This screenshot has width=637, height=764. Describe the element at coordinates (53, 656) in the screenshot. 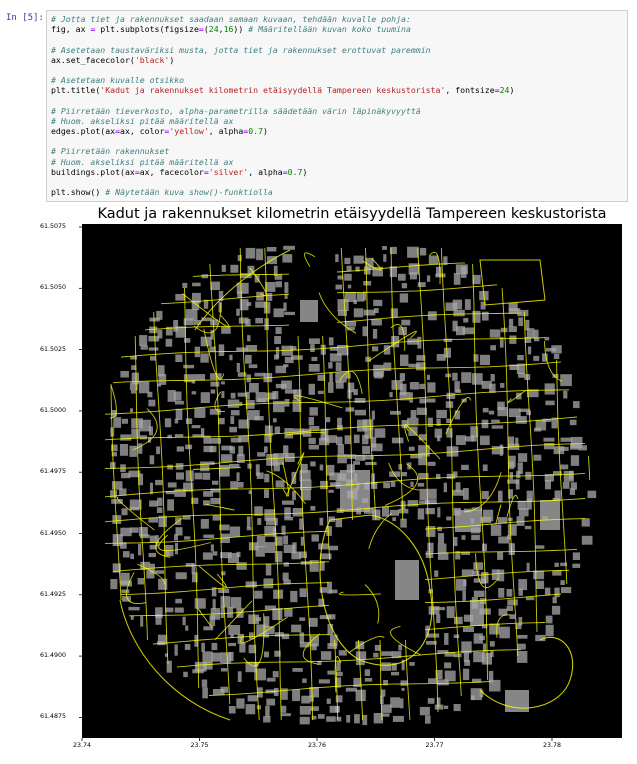

I see `y-tick-label: 61.4900` at that location.